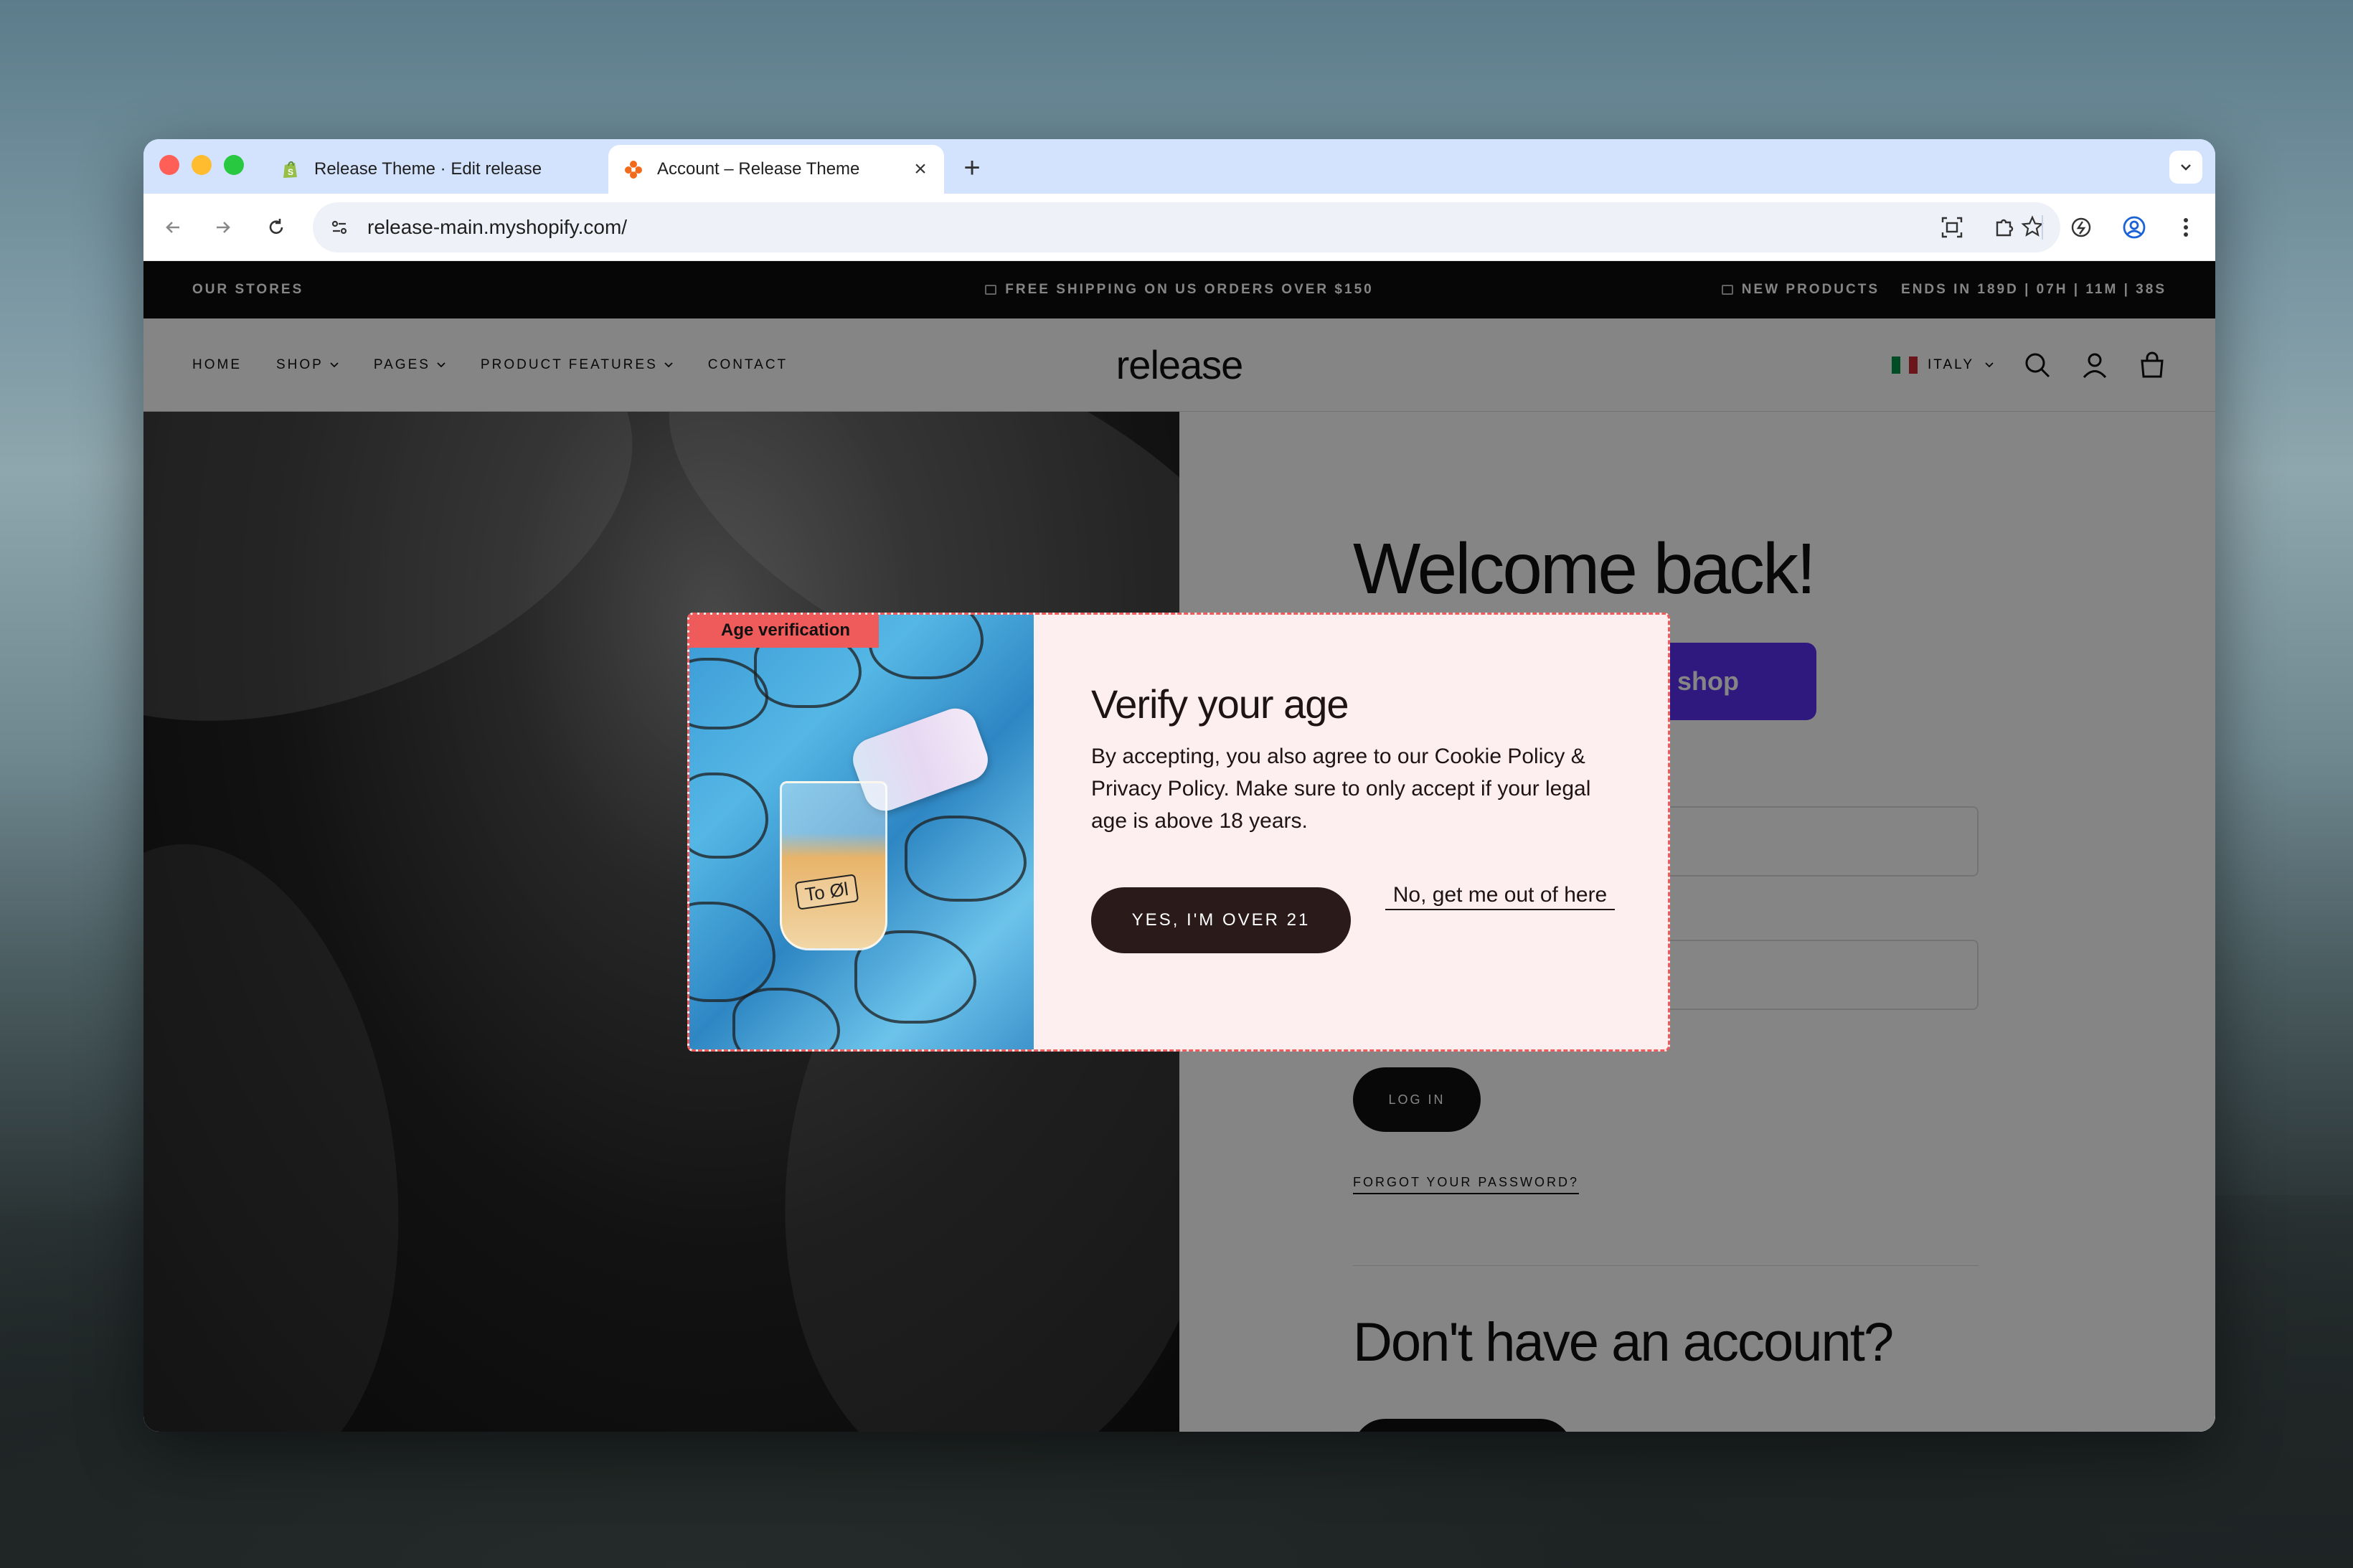 This screenshot has width=2353, height=1568. I want to click on speedometer-icon, so click(2081, 227).